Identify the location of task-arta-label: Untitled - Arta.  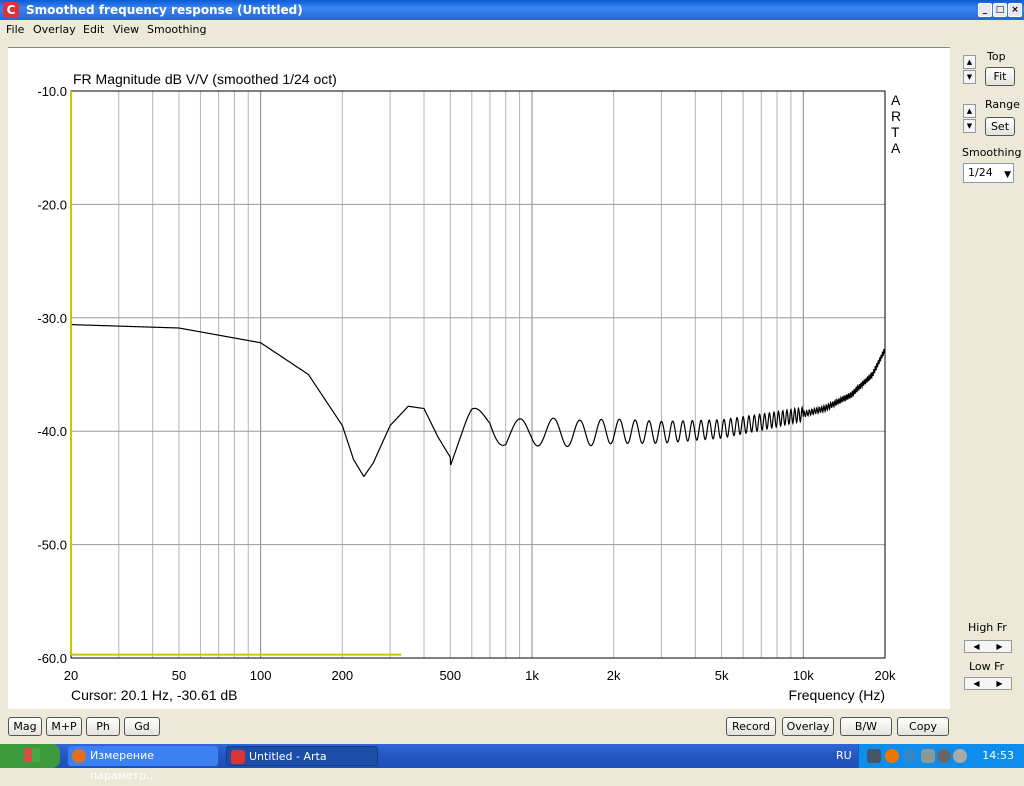
(288, 756).